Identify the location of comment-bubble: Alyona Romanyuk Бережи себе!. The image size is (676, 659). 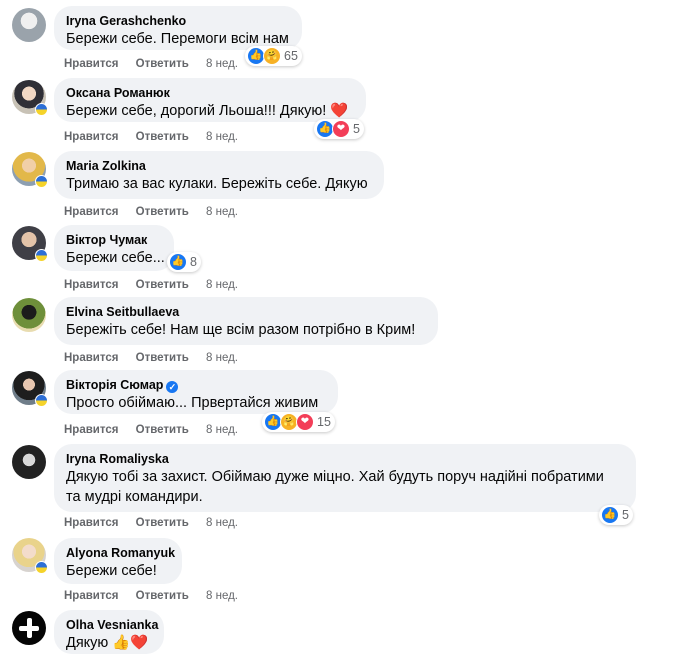
(118, 561).